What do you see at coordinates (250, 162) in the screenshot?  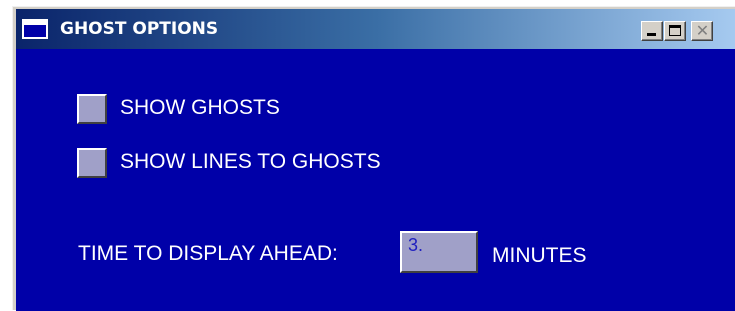 I see `show-lines-to-ghosts-label: SHOW LINES TO GHOSTS` at bounding box center [250, 162].